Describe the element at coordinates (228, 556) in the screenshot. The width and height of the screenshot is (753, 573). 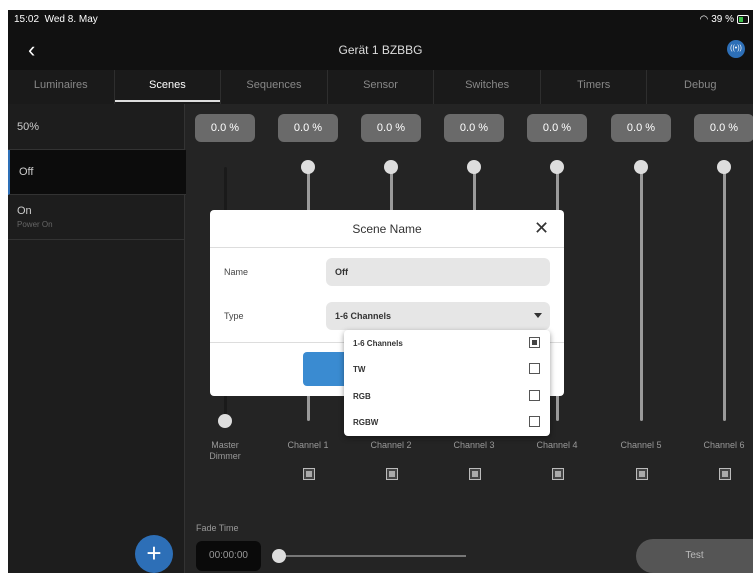
I see `fade-time-input: 00:00:00` at that location.